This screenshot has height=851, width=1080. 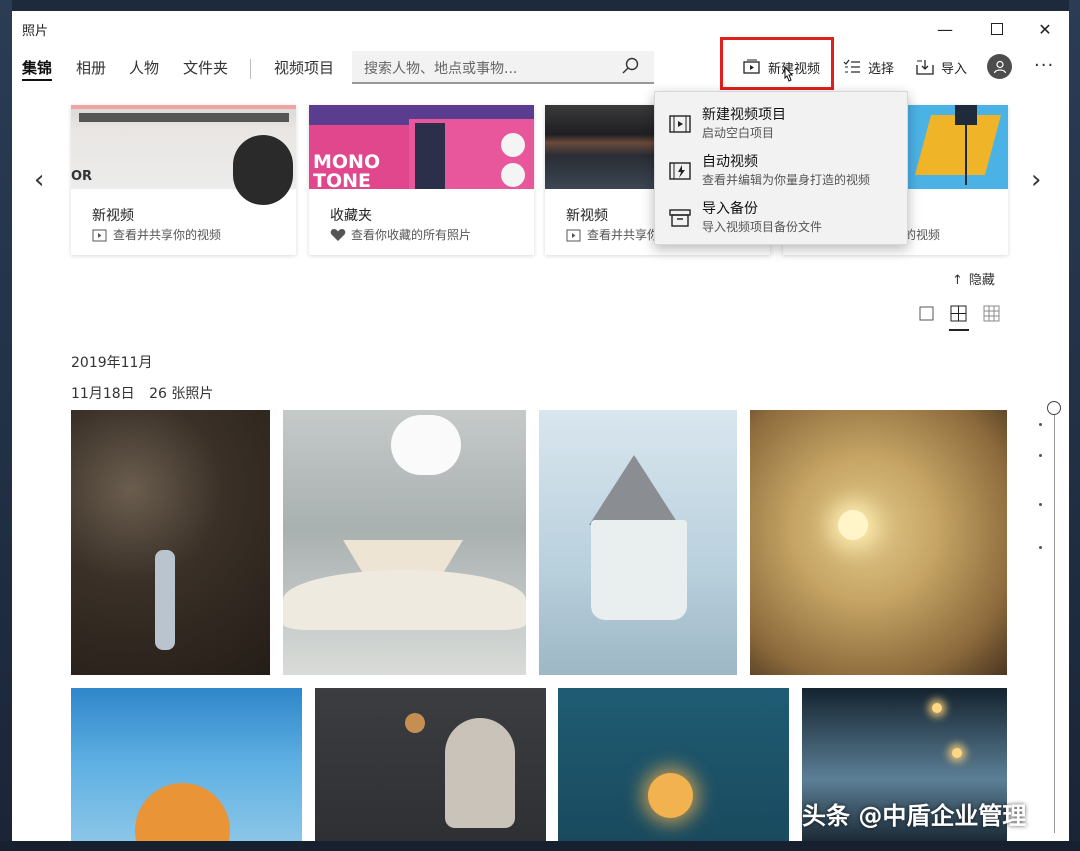 What do you see at coordinates (1054, 408) in the screenshot?
I see `timeline-scroll-thumb` at bounding box center [1054, 408].